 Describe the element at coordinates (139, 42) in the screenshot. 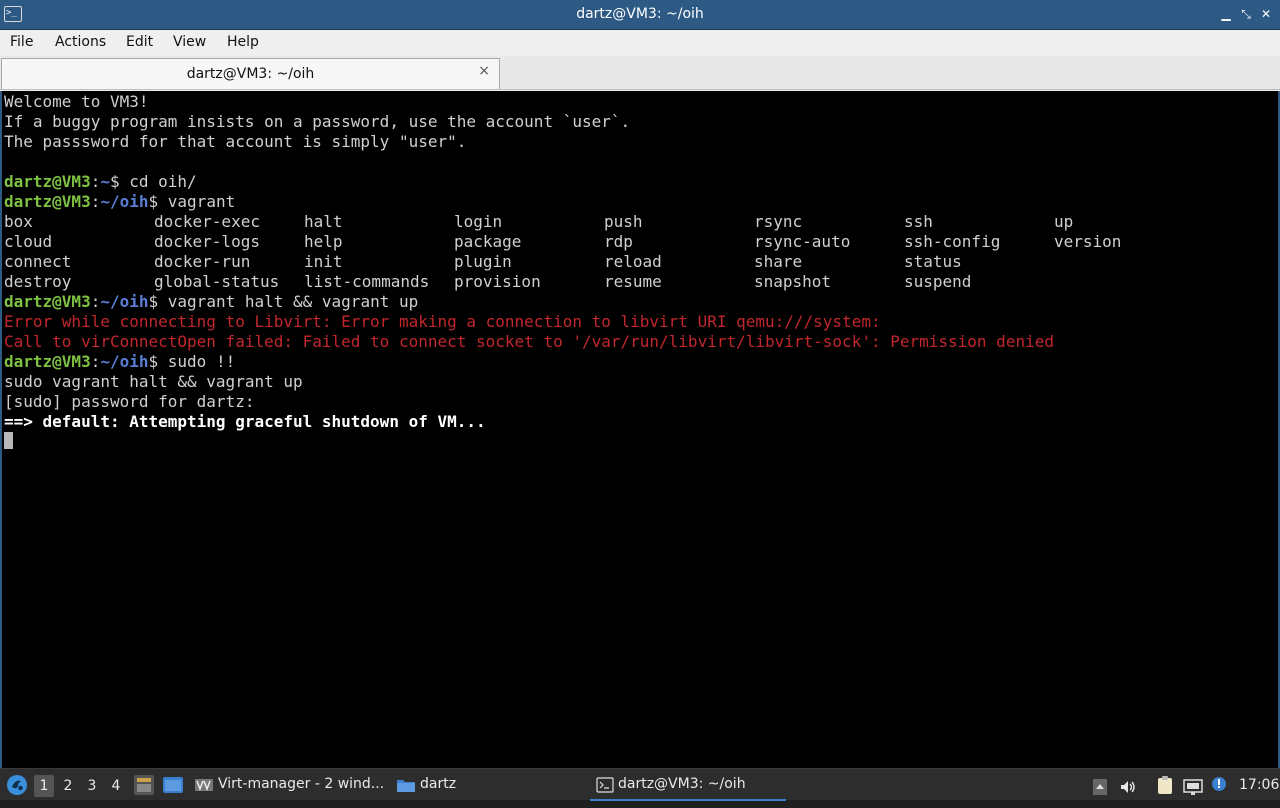

I see `menu-edit: Edit` at that location.